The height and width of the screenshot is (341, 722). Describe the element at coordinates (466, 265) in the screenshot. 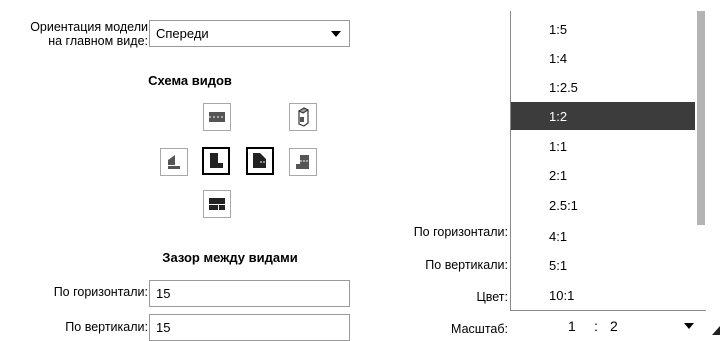

I see `right-vertical-label: По вертикали:` at that location.